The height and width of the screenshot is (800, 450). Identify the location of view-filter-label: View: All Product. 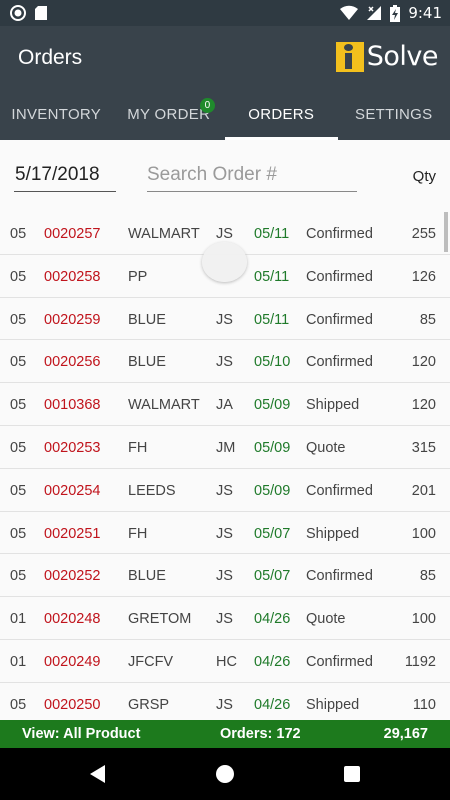
(81, 734).